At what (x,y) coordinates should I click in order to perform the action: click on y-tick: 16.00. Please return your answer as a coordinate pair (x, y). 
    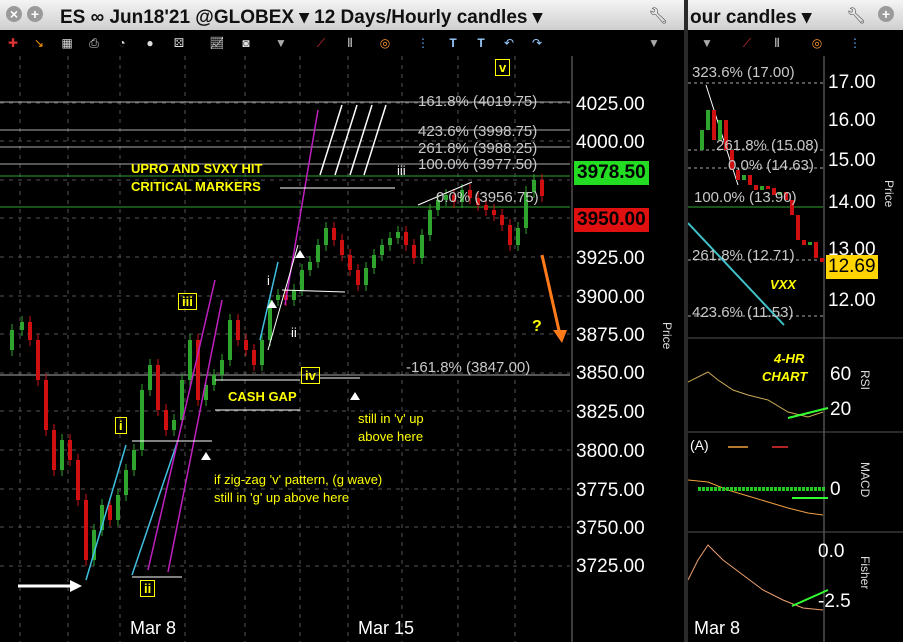
    Looking at the image, I should click on (852, 120).